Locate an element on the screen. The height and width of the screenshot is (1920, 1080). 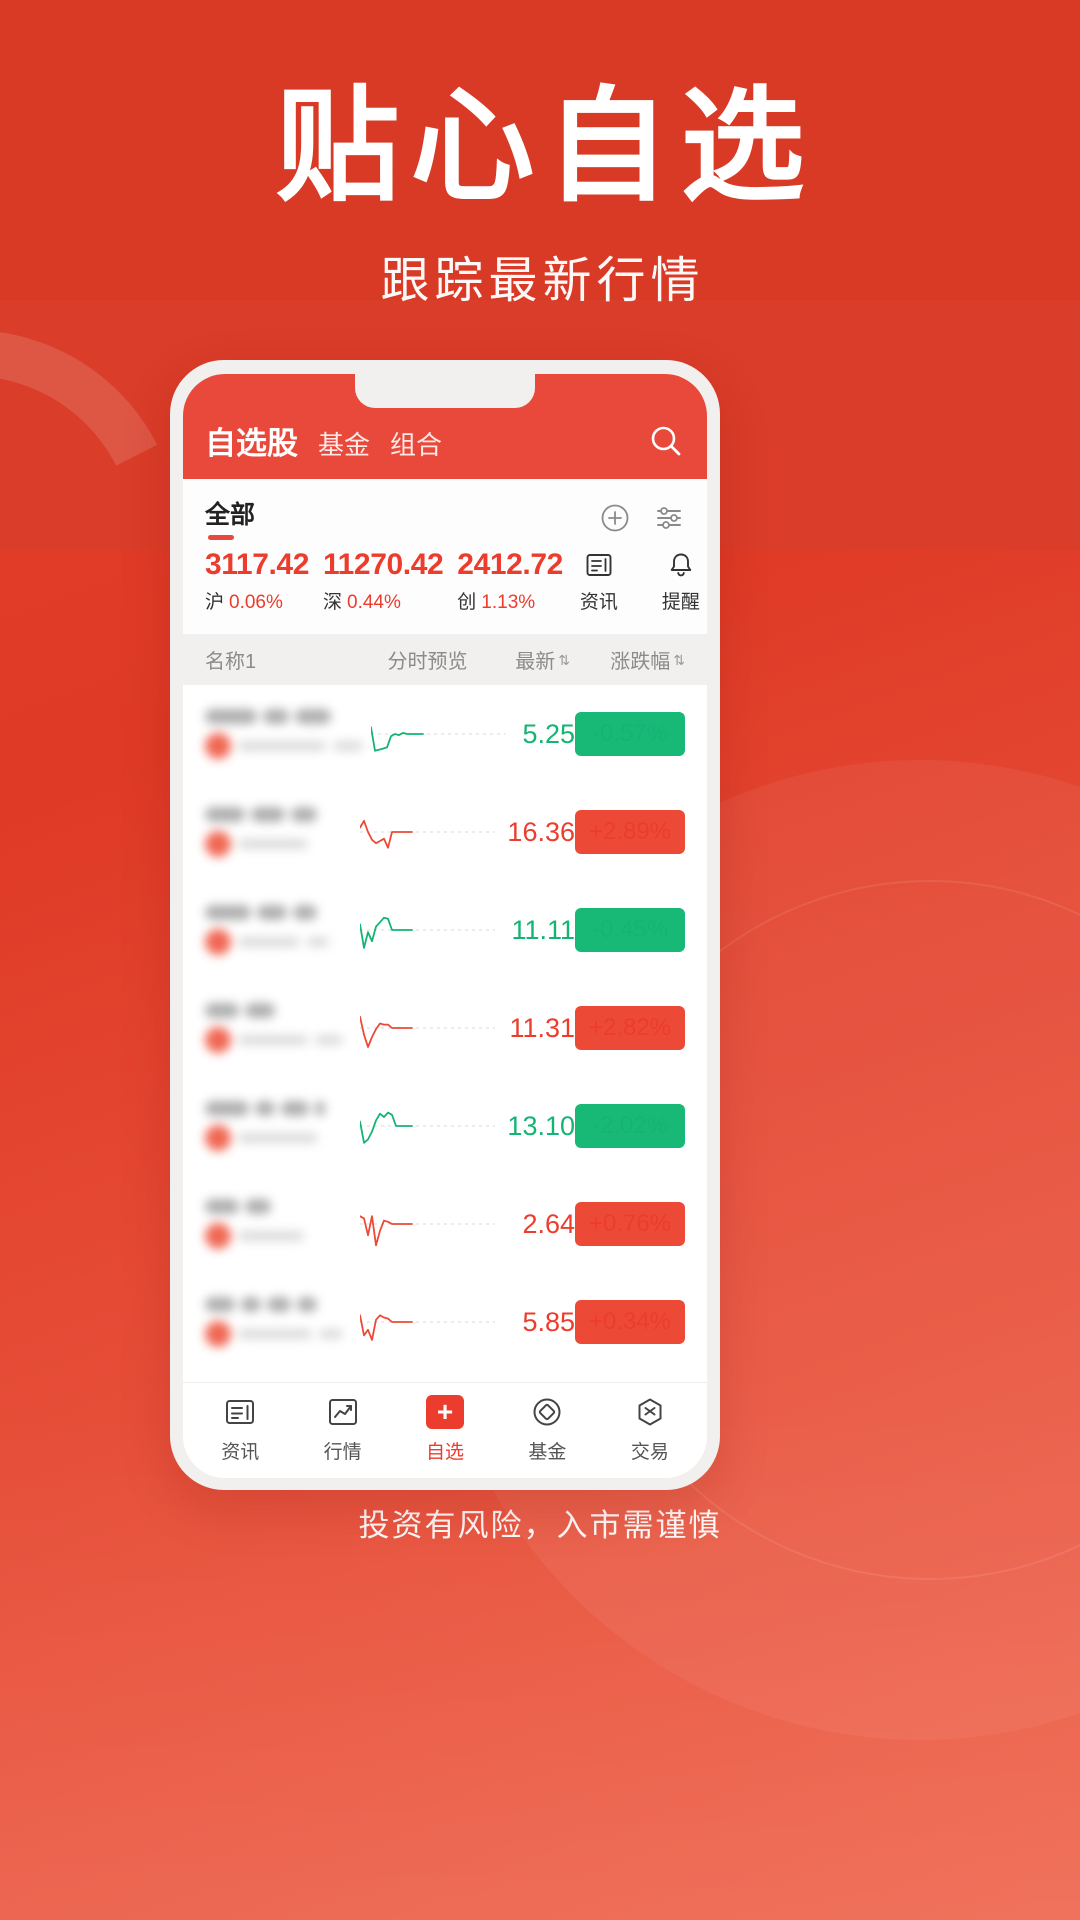
table-row: 11.31 +2.82% is located at coordinates (445, 1028).